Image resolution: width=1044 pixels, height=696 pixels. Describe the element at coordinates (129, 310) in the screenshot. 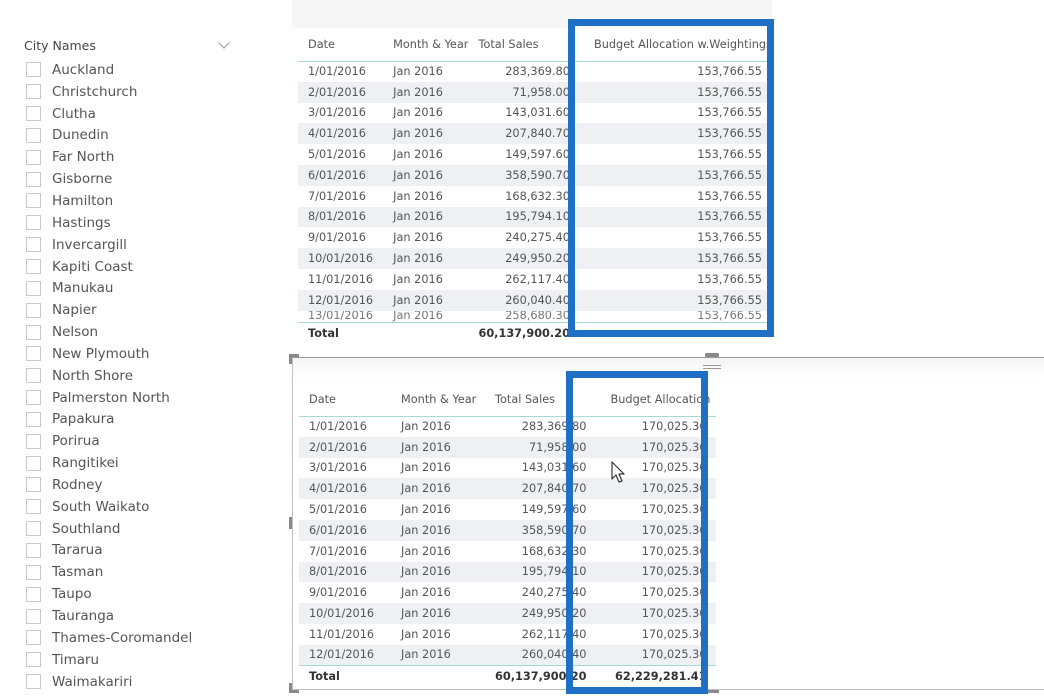

I see `slicer-item: Napier` at that location.